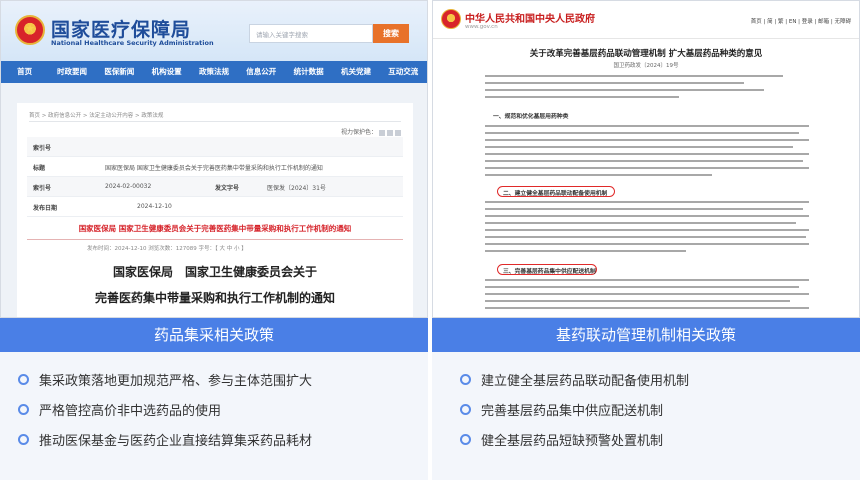 Image resolution: width=860 pixels, height=480 pixels. I want to click on meta-row: 索引号 2024-02-00032 发文字号 医保发〔2024〕31号, so click(215, 187).